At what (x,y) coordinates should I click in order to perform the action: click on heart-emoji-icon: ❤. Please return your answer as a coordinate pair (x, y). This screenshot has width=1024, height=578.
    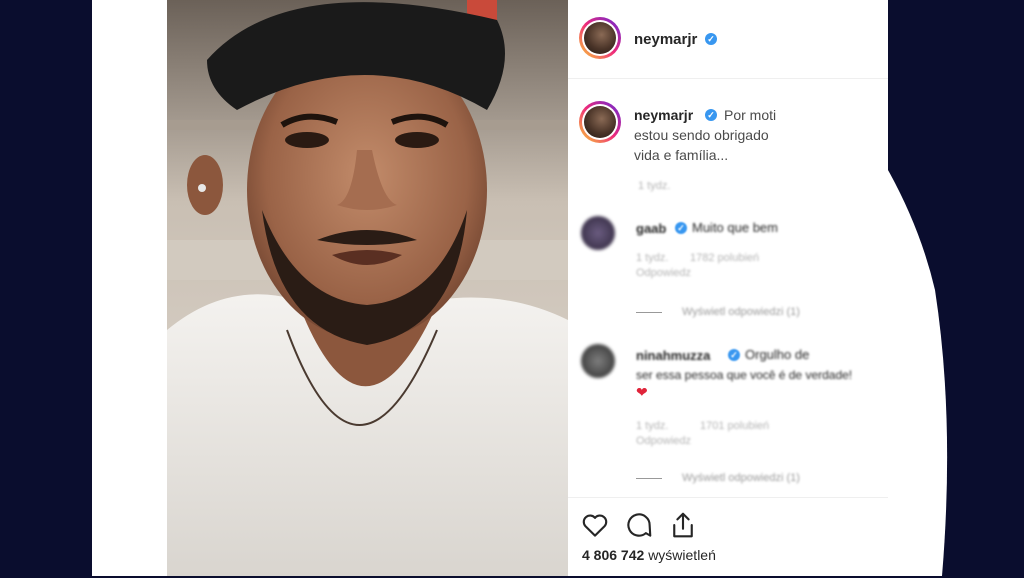
    Looking at the image, I should click on (642, 392).